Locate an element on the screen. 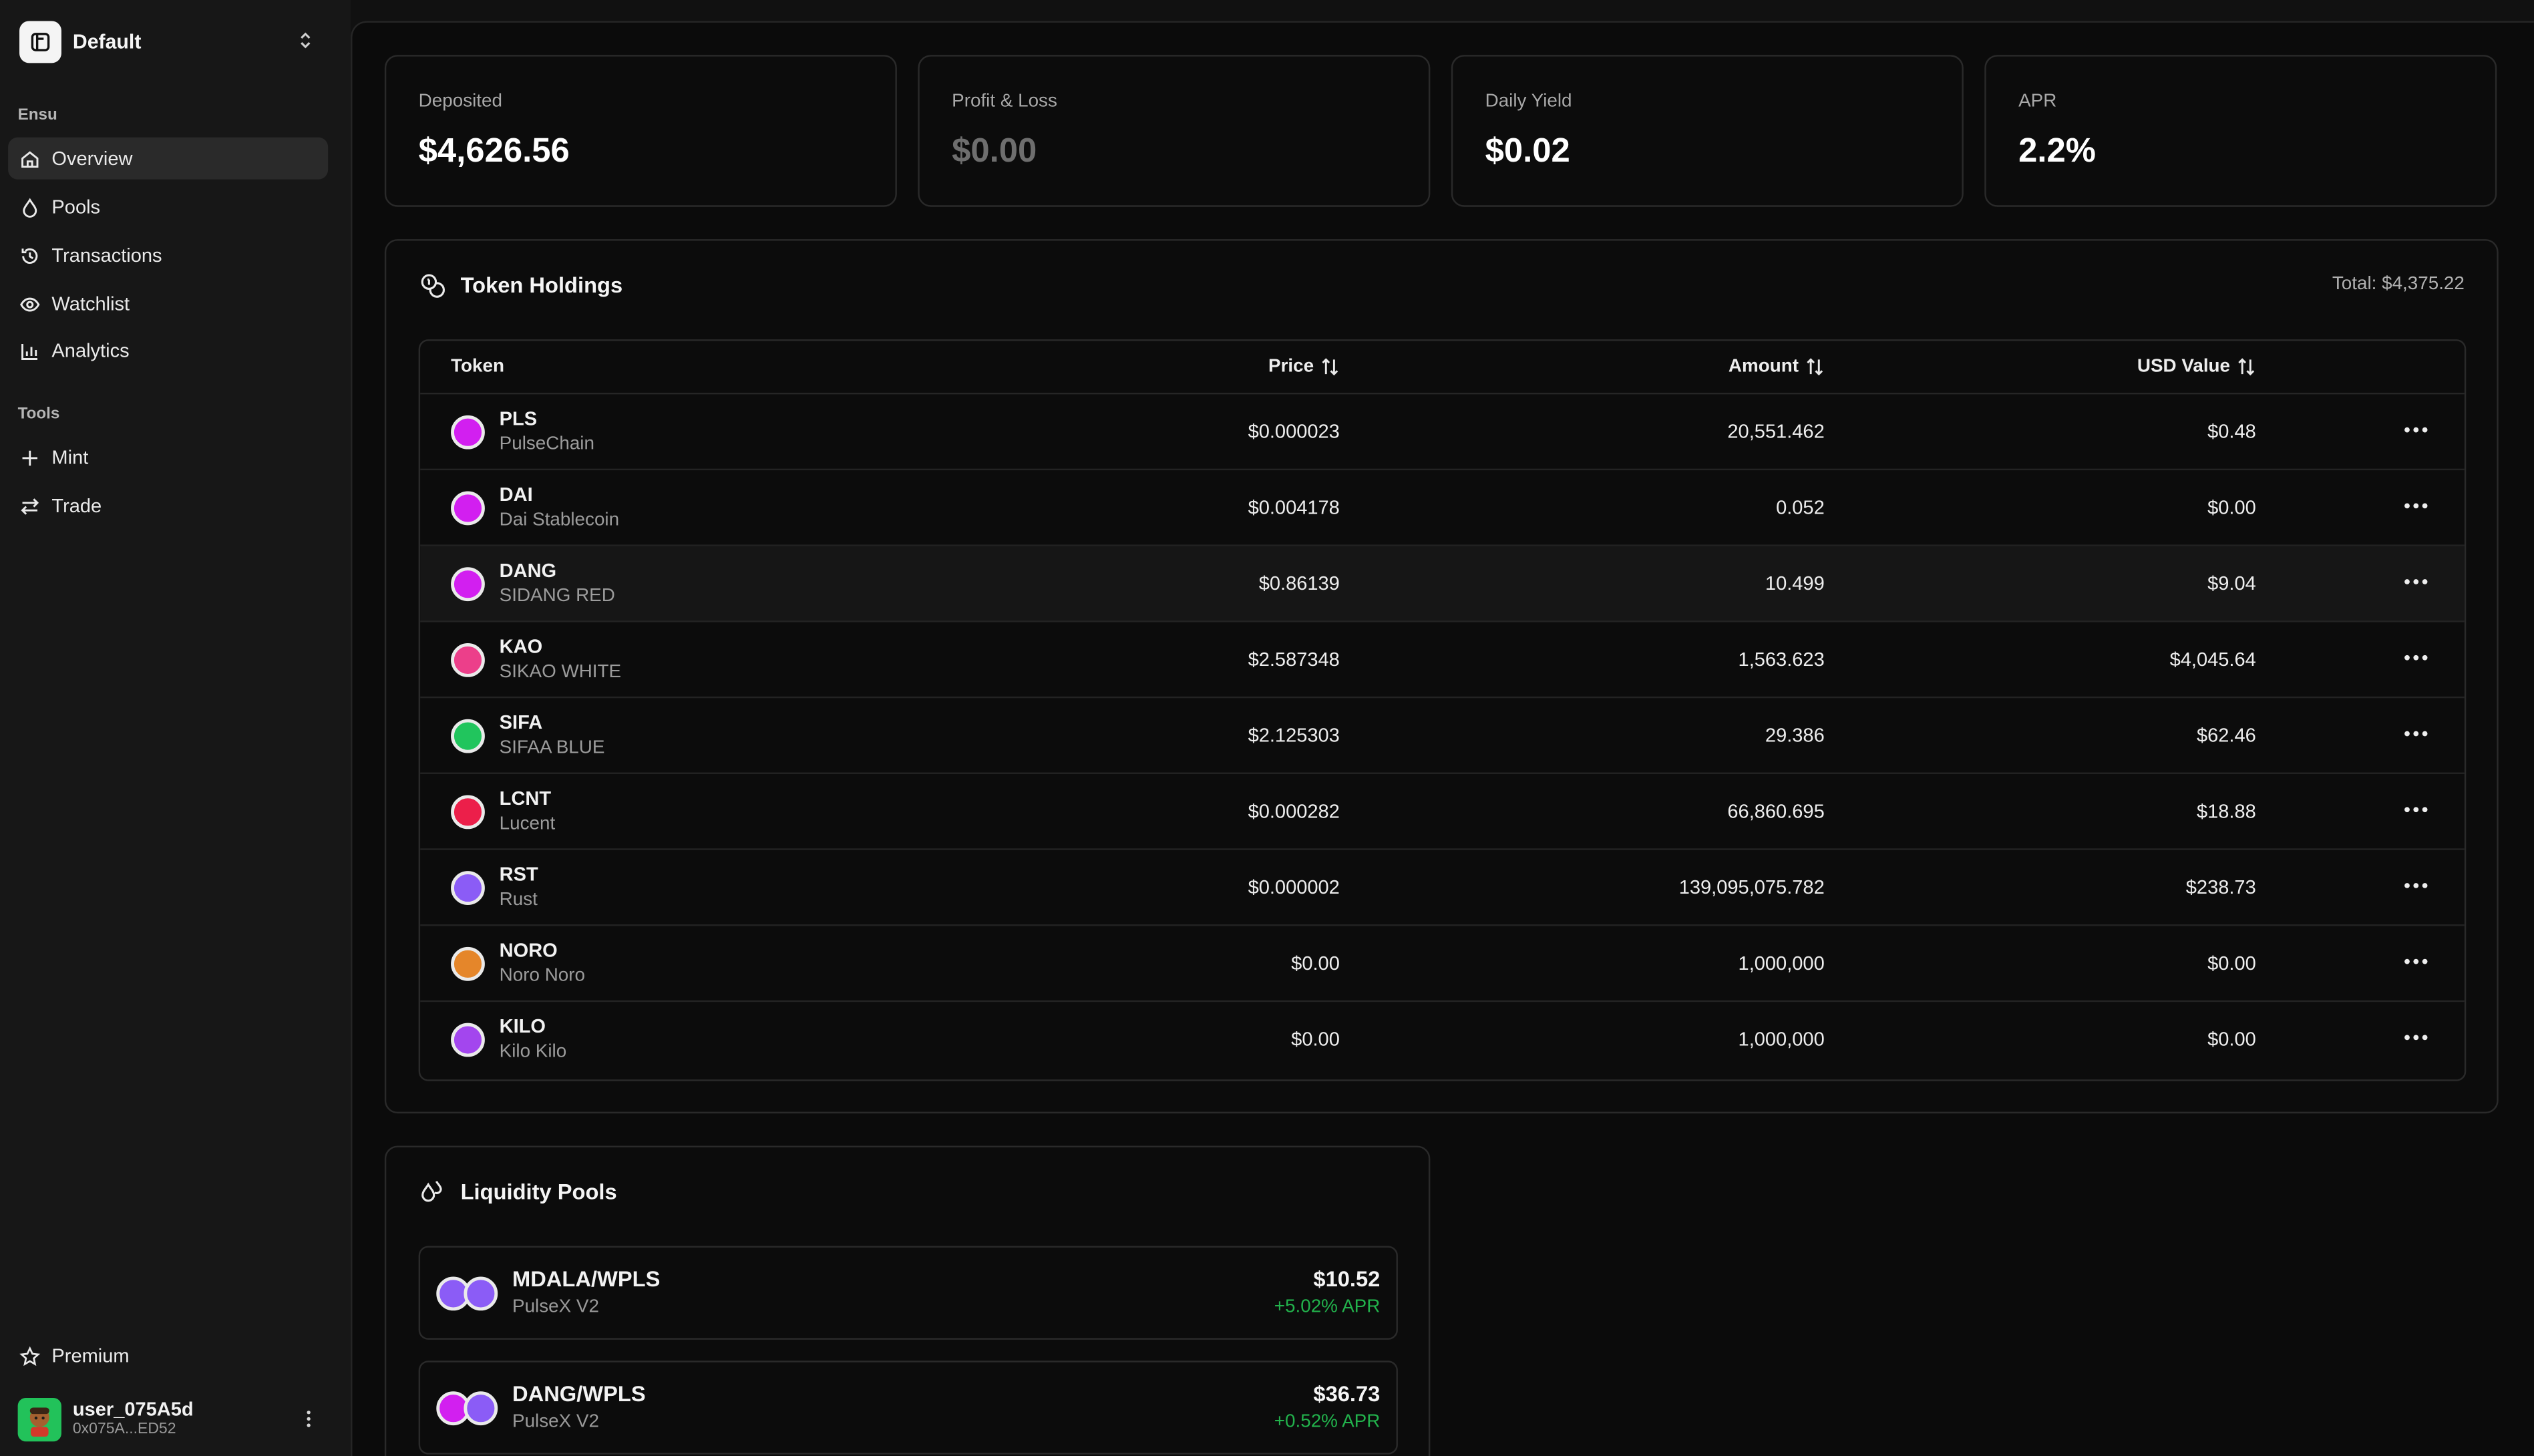  workspace-logo-icon is located at coordinates (40, 42).